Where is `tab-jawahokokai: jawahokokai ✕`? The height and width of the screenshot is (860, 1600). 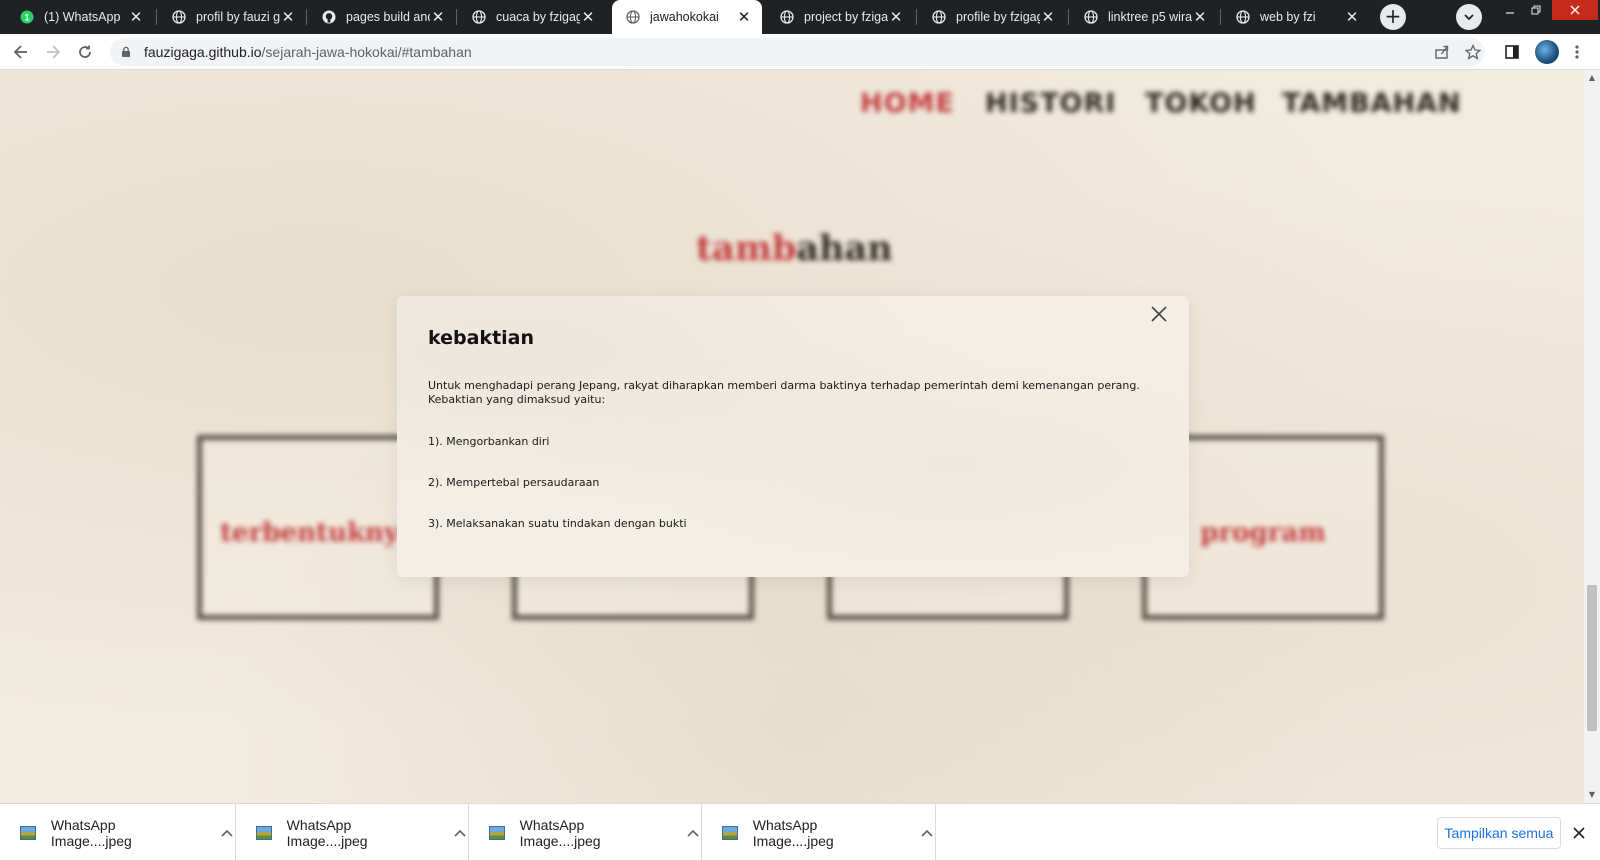 tab-jawahokokai: jawahokokai ✕ is located at coordinates (687, 17).